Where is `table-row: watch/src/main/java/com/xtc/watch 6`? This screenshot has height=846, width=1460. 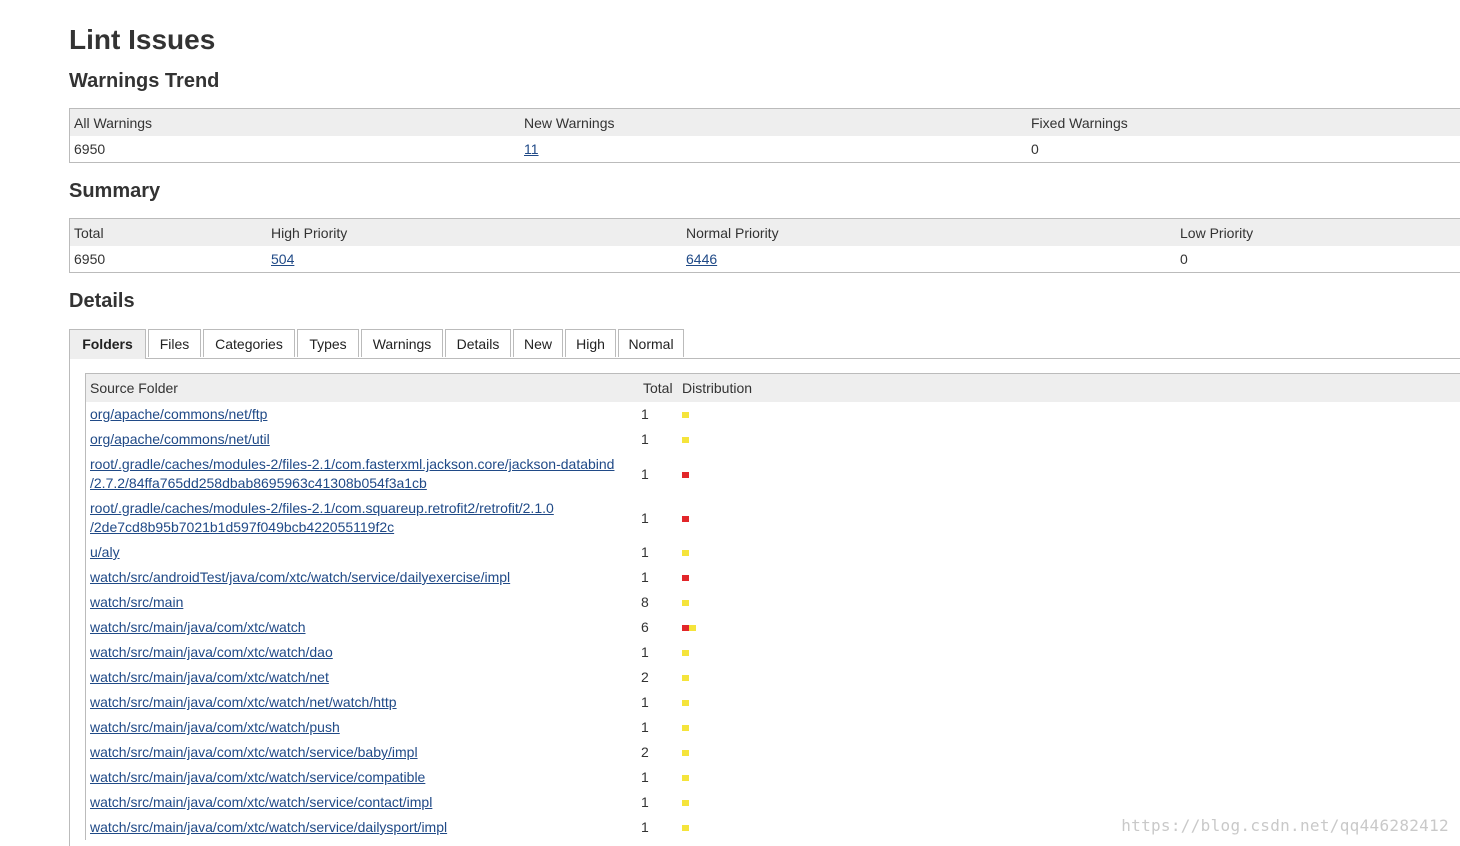
table-row: watch/src/main/java/com/xtc/watch 6 is located at coordinates (773, 627).